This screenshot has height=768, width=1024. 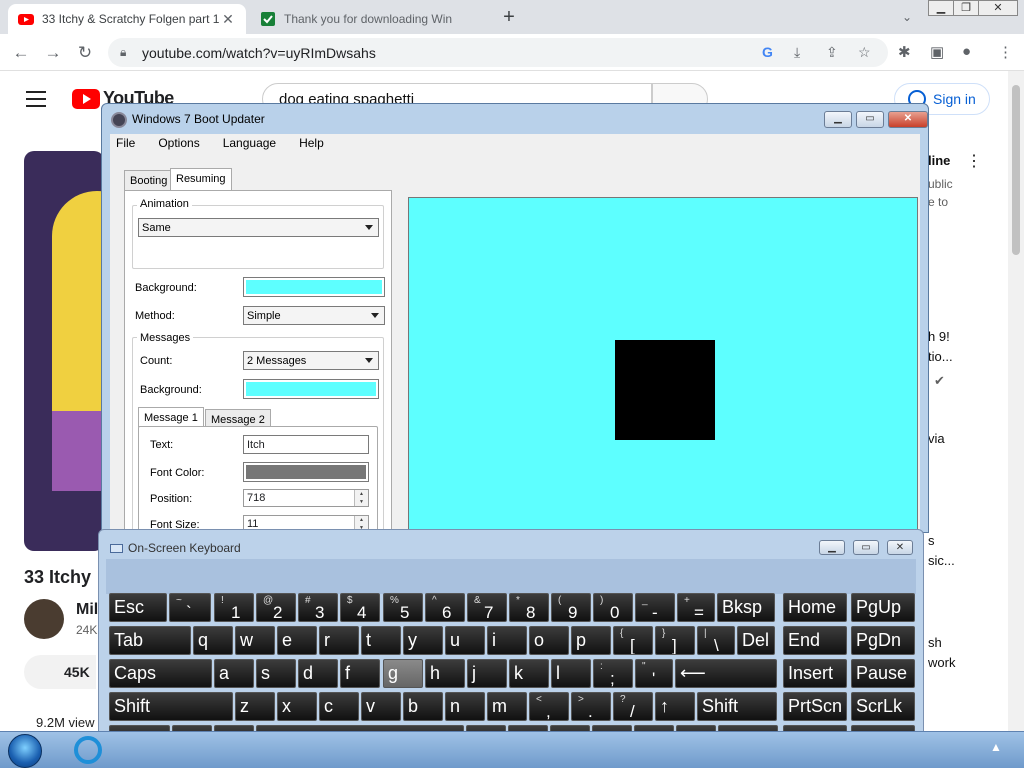 I want to click on maximize-button: ❐, so click(x=966, y=8).